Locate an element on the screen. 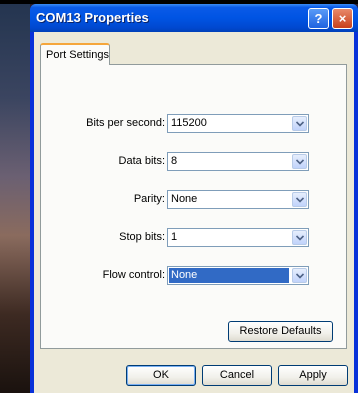 This screenshot has height=393, width=358. ok-button: OK is located at coordinates (161, 375).